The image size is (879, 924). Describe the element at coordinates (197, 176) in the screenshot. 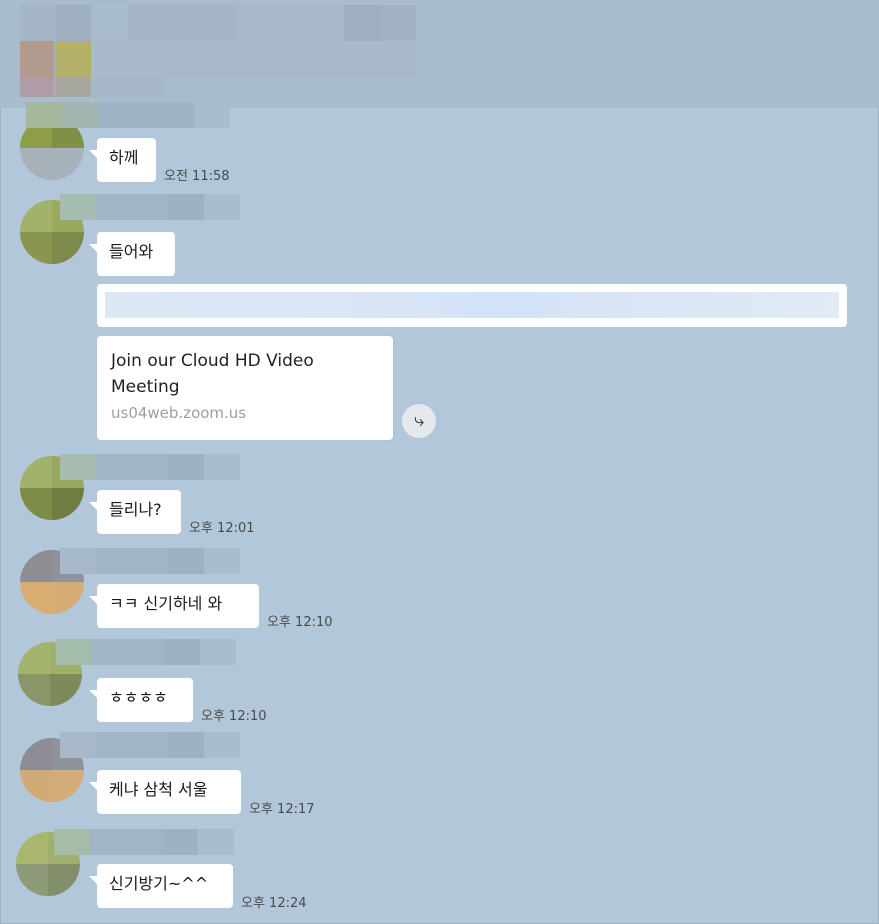

I see `message-time: 오전 11:58` at that location.